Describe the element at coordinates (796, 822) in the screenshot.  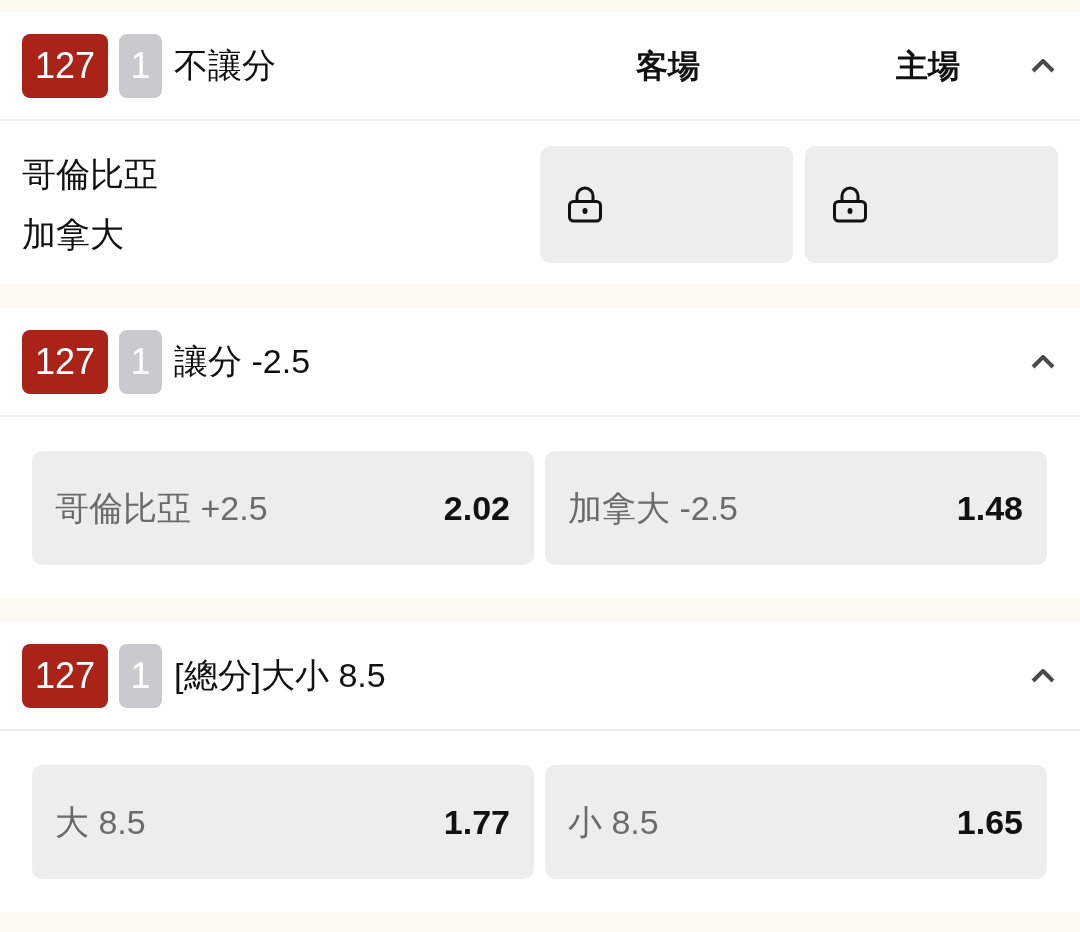
I see `odds-button: 小 8.5 1.65` at that location.